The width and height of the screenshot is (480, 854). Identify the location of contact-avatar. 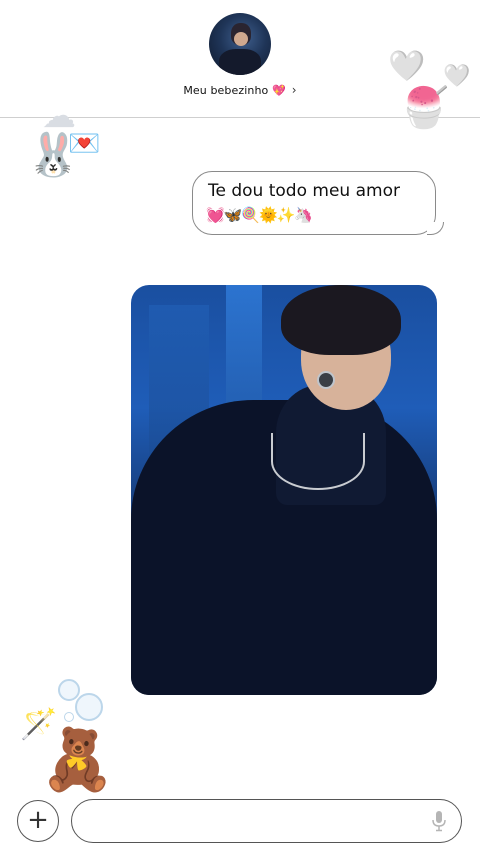
(240, 44).